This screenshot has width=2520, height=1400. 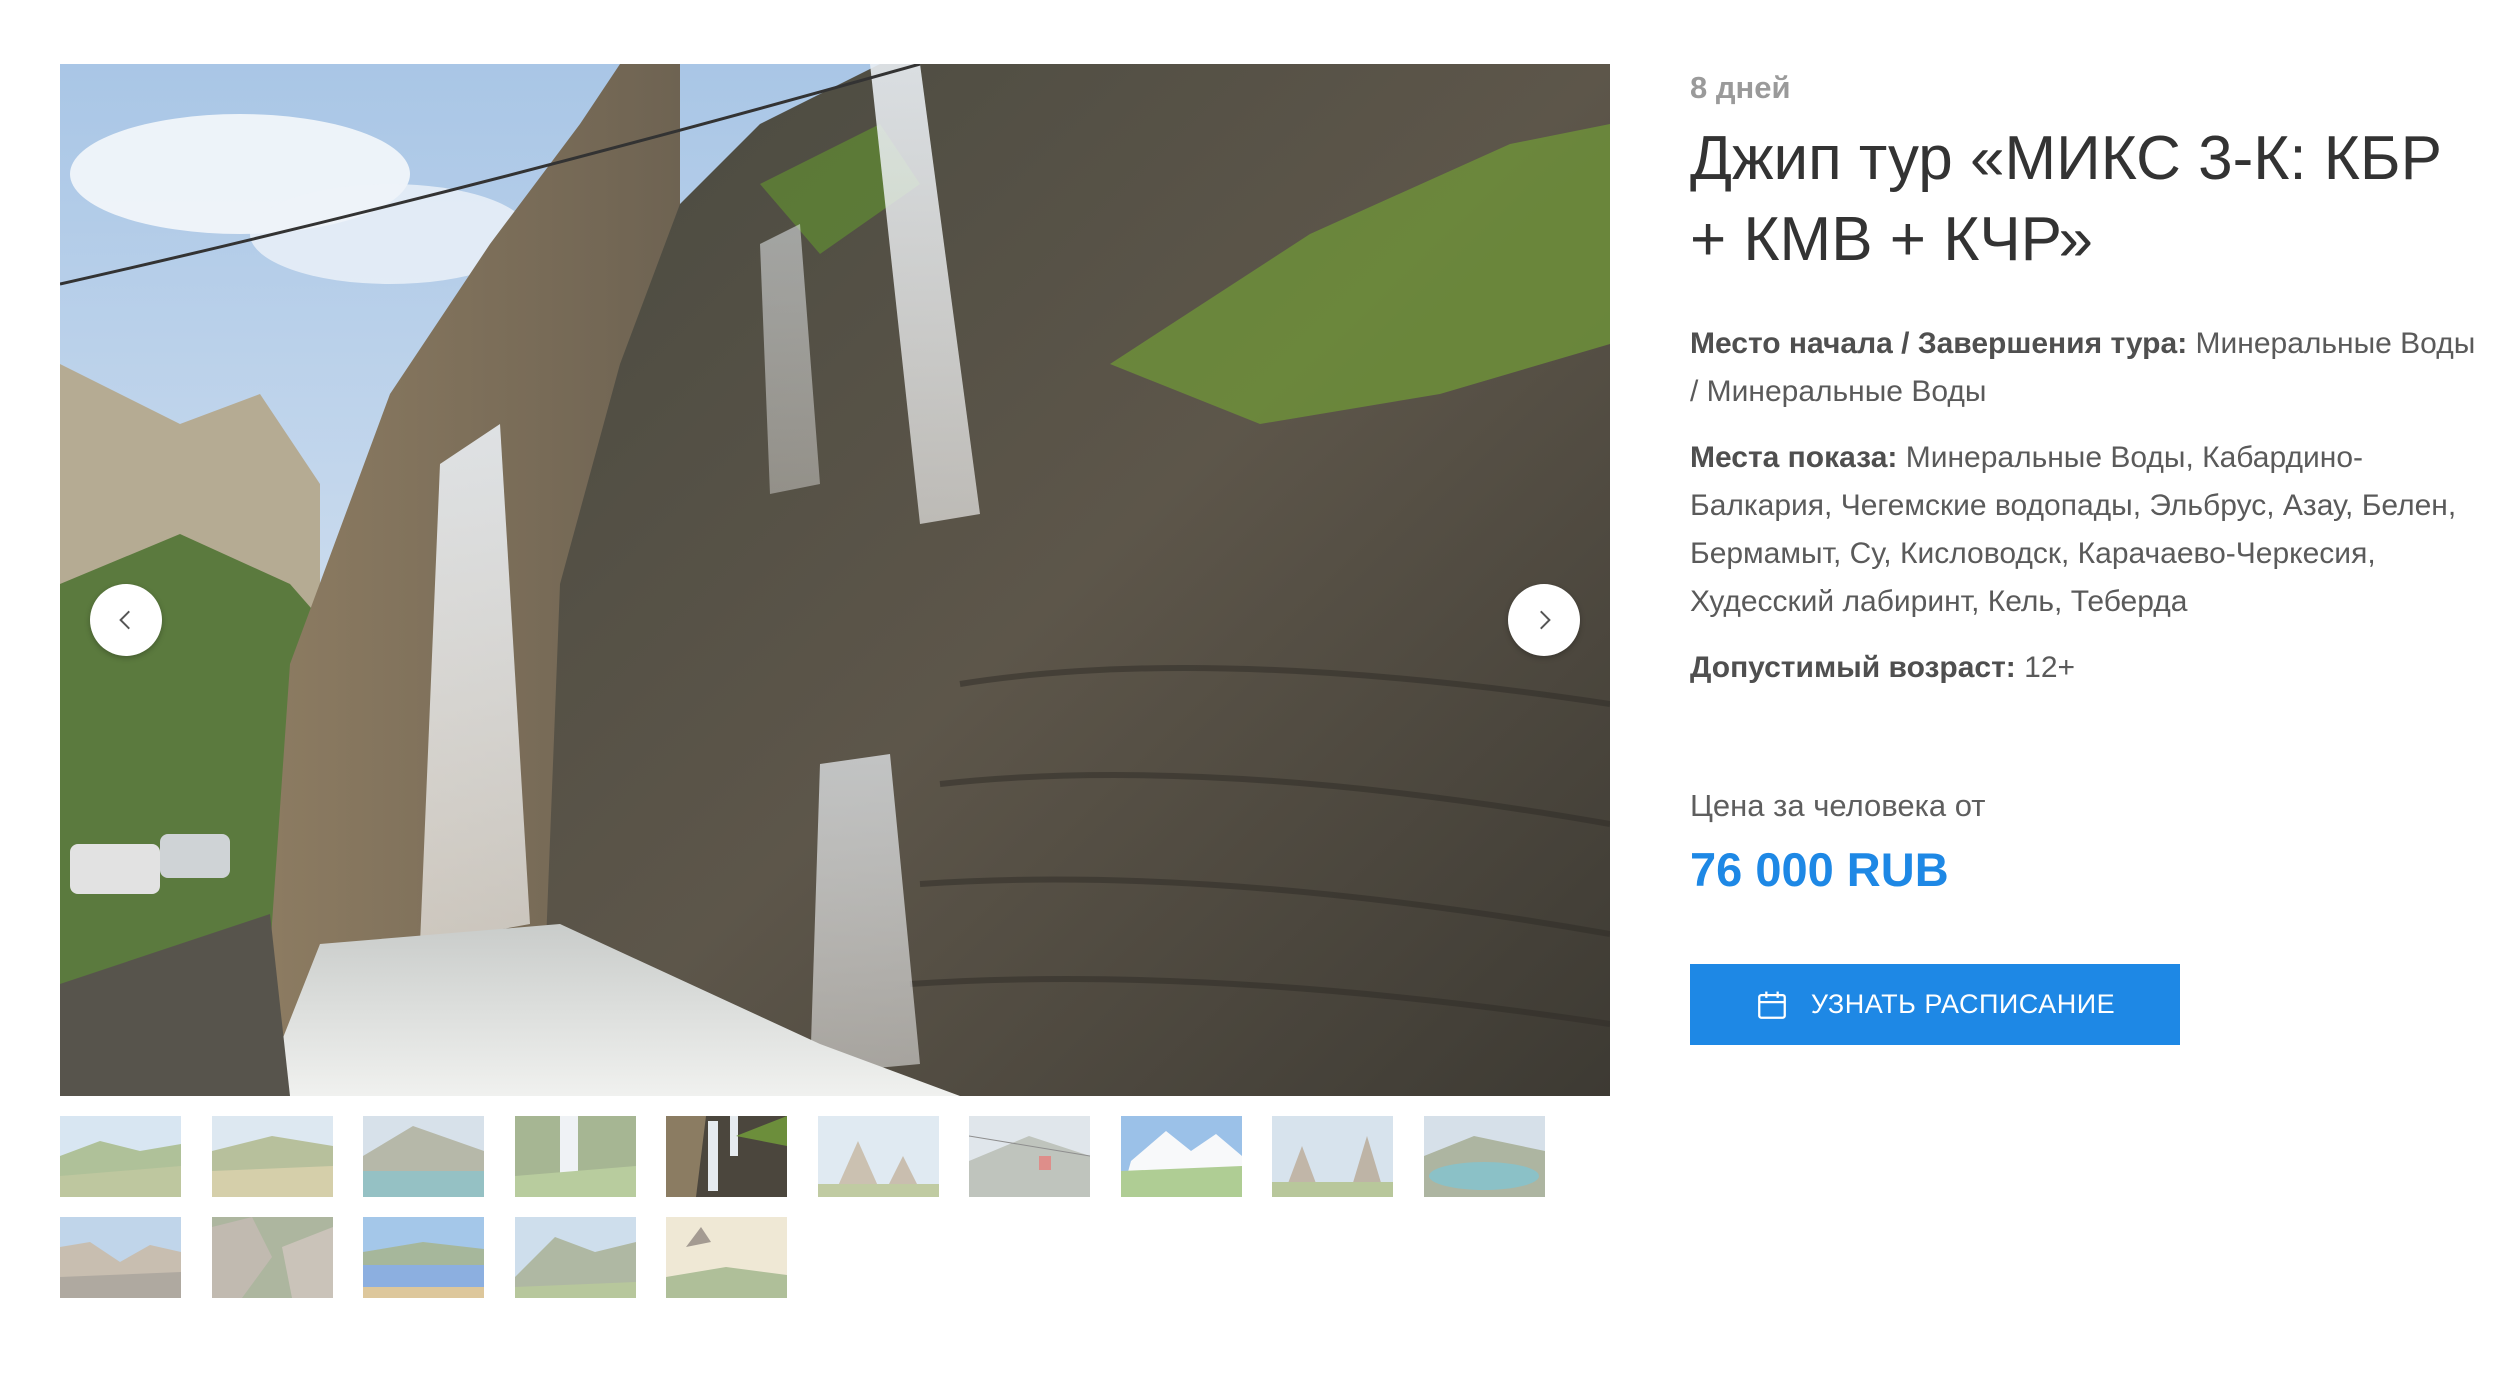 I want to click on chevron-right-icon, so click(x=1545, y=620).